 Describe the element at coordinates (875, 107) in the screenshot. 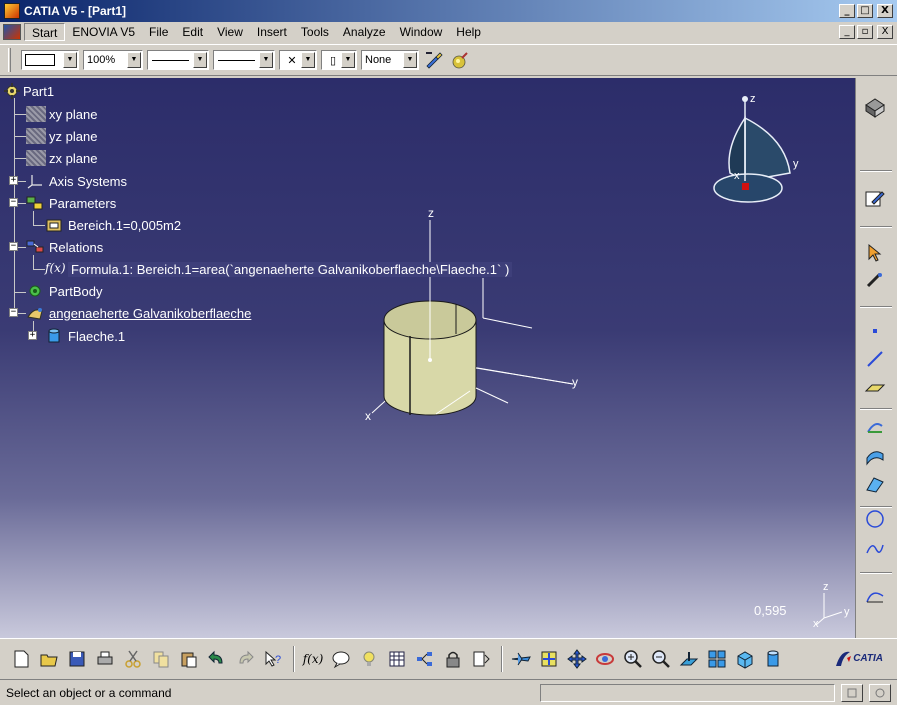

I see `workbench-icon` at that location.